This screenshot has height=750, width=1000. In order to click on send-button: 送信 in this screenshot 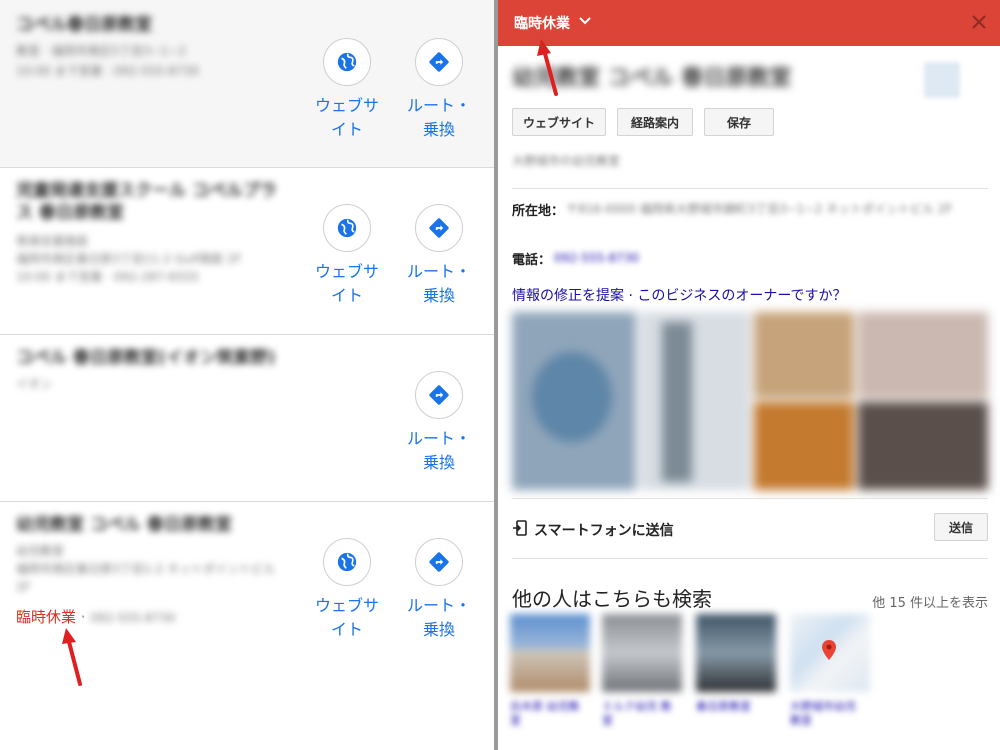, I will do `click(961, 527)`.